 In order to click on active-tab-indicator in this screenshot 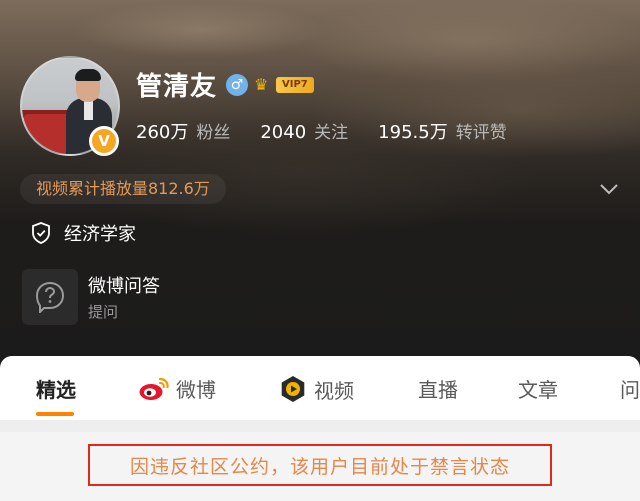, I will do `click(55, 414)`.